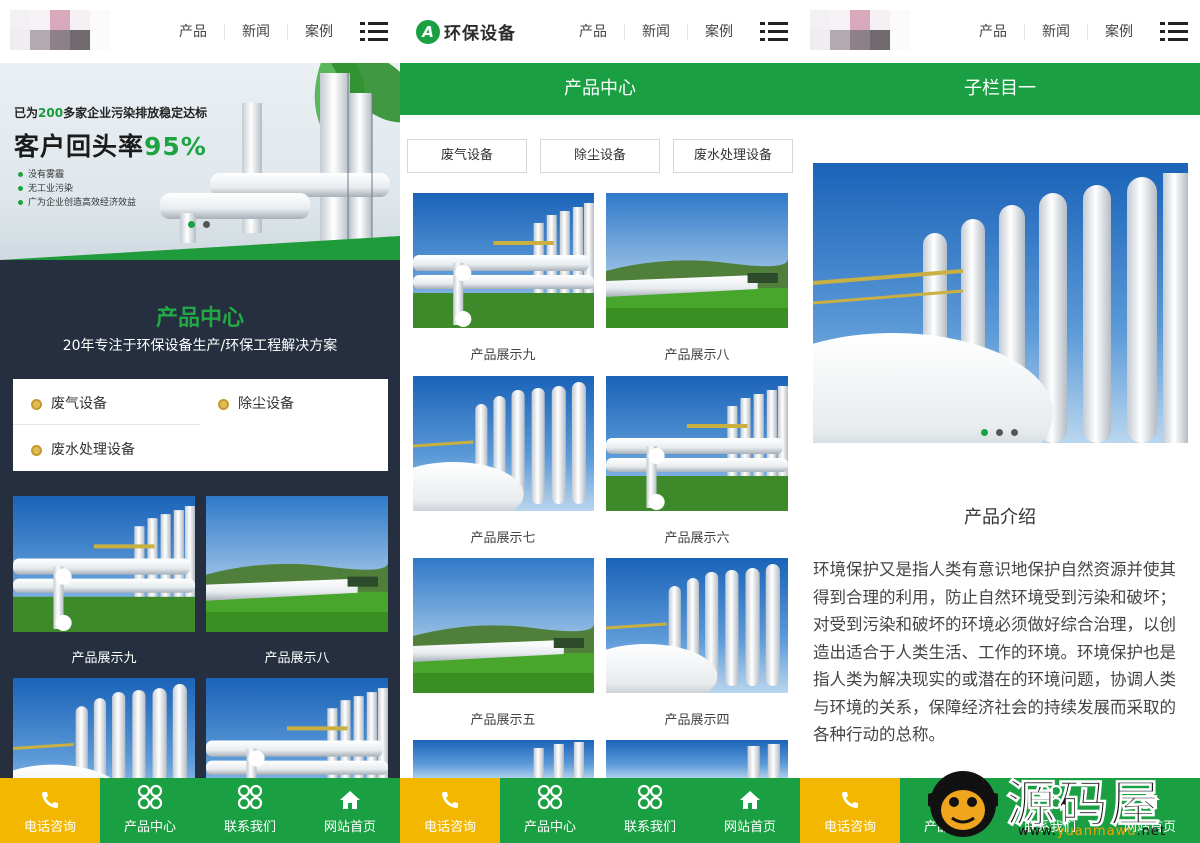 This screenshot has height=843, width=1200. Describe the element at coordinates (480, 34) in the screenshot. I see `brand-name: 环保设备` at that location.